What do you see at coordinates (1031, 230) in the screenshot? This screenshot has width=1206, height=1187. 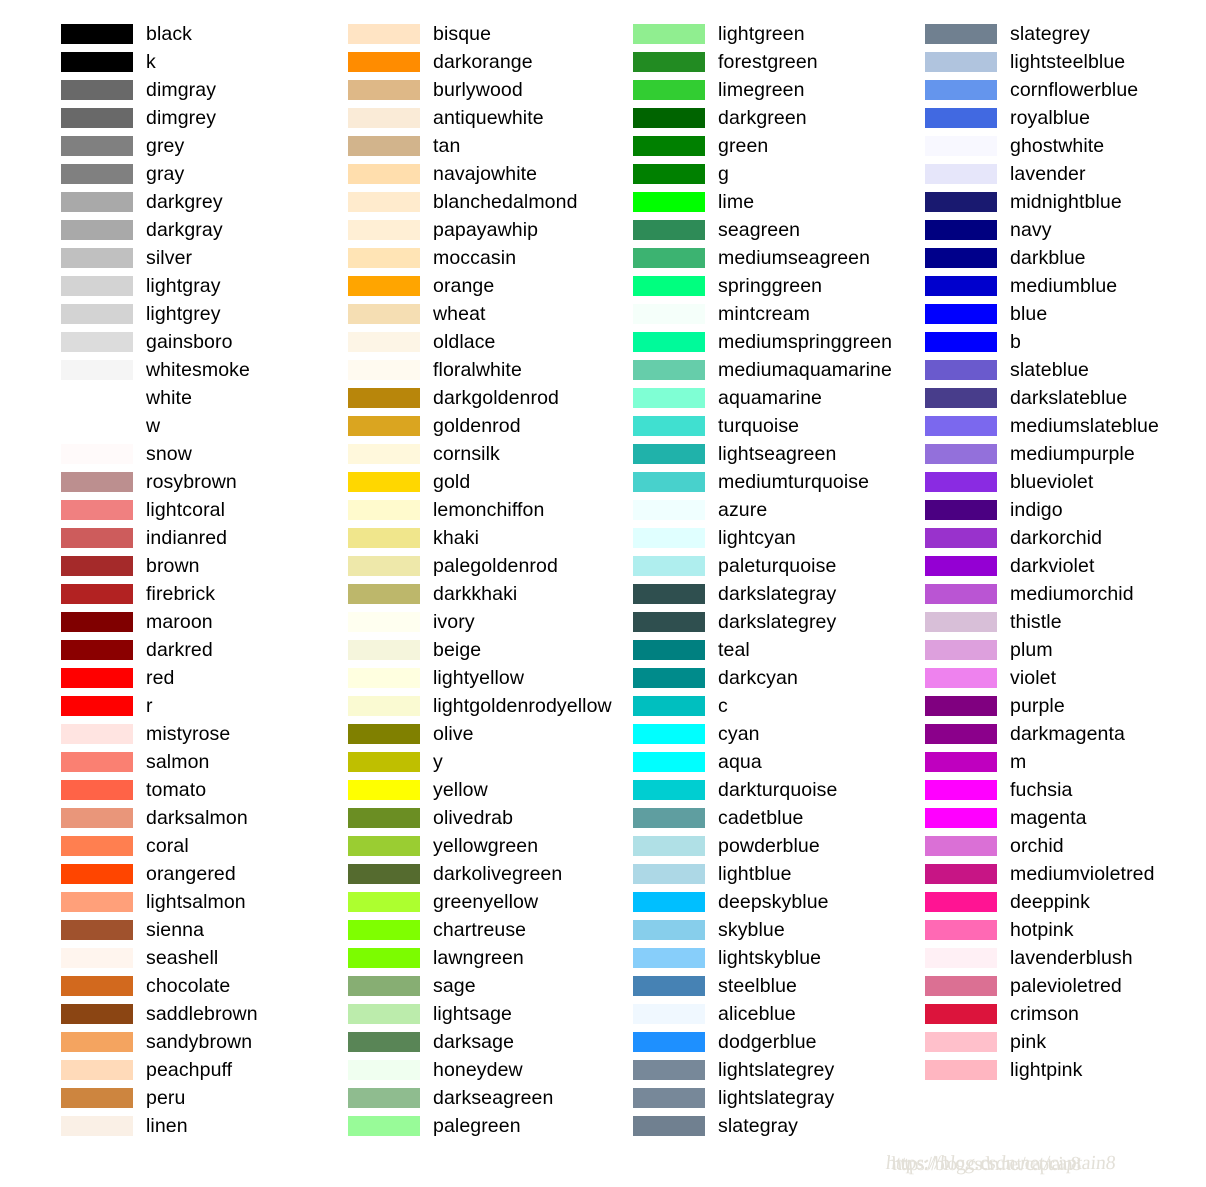 I see `color-name-label: navy` at bounding box center [1031, 230].